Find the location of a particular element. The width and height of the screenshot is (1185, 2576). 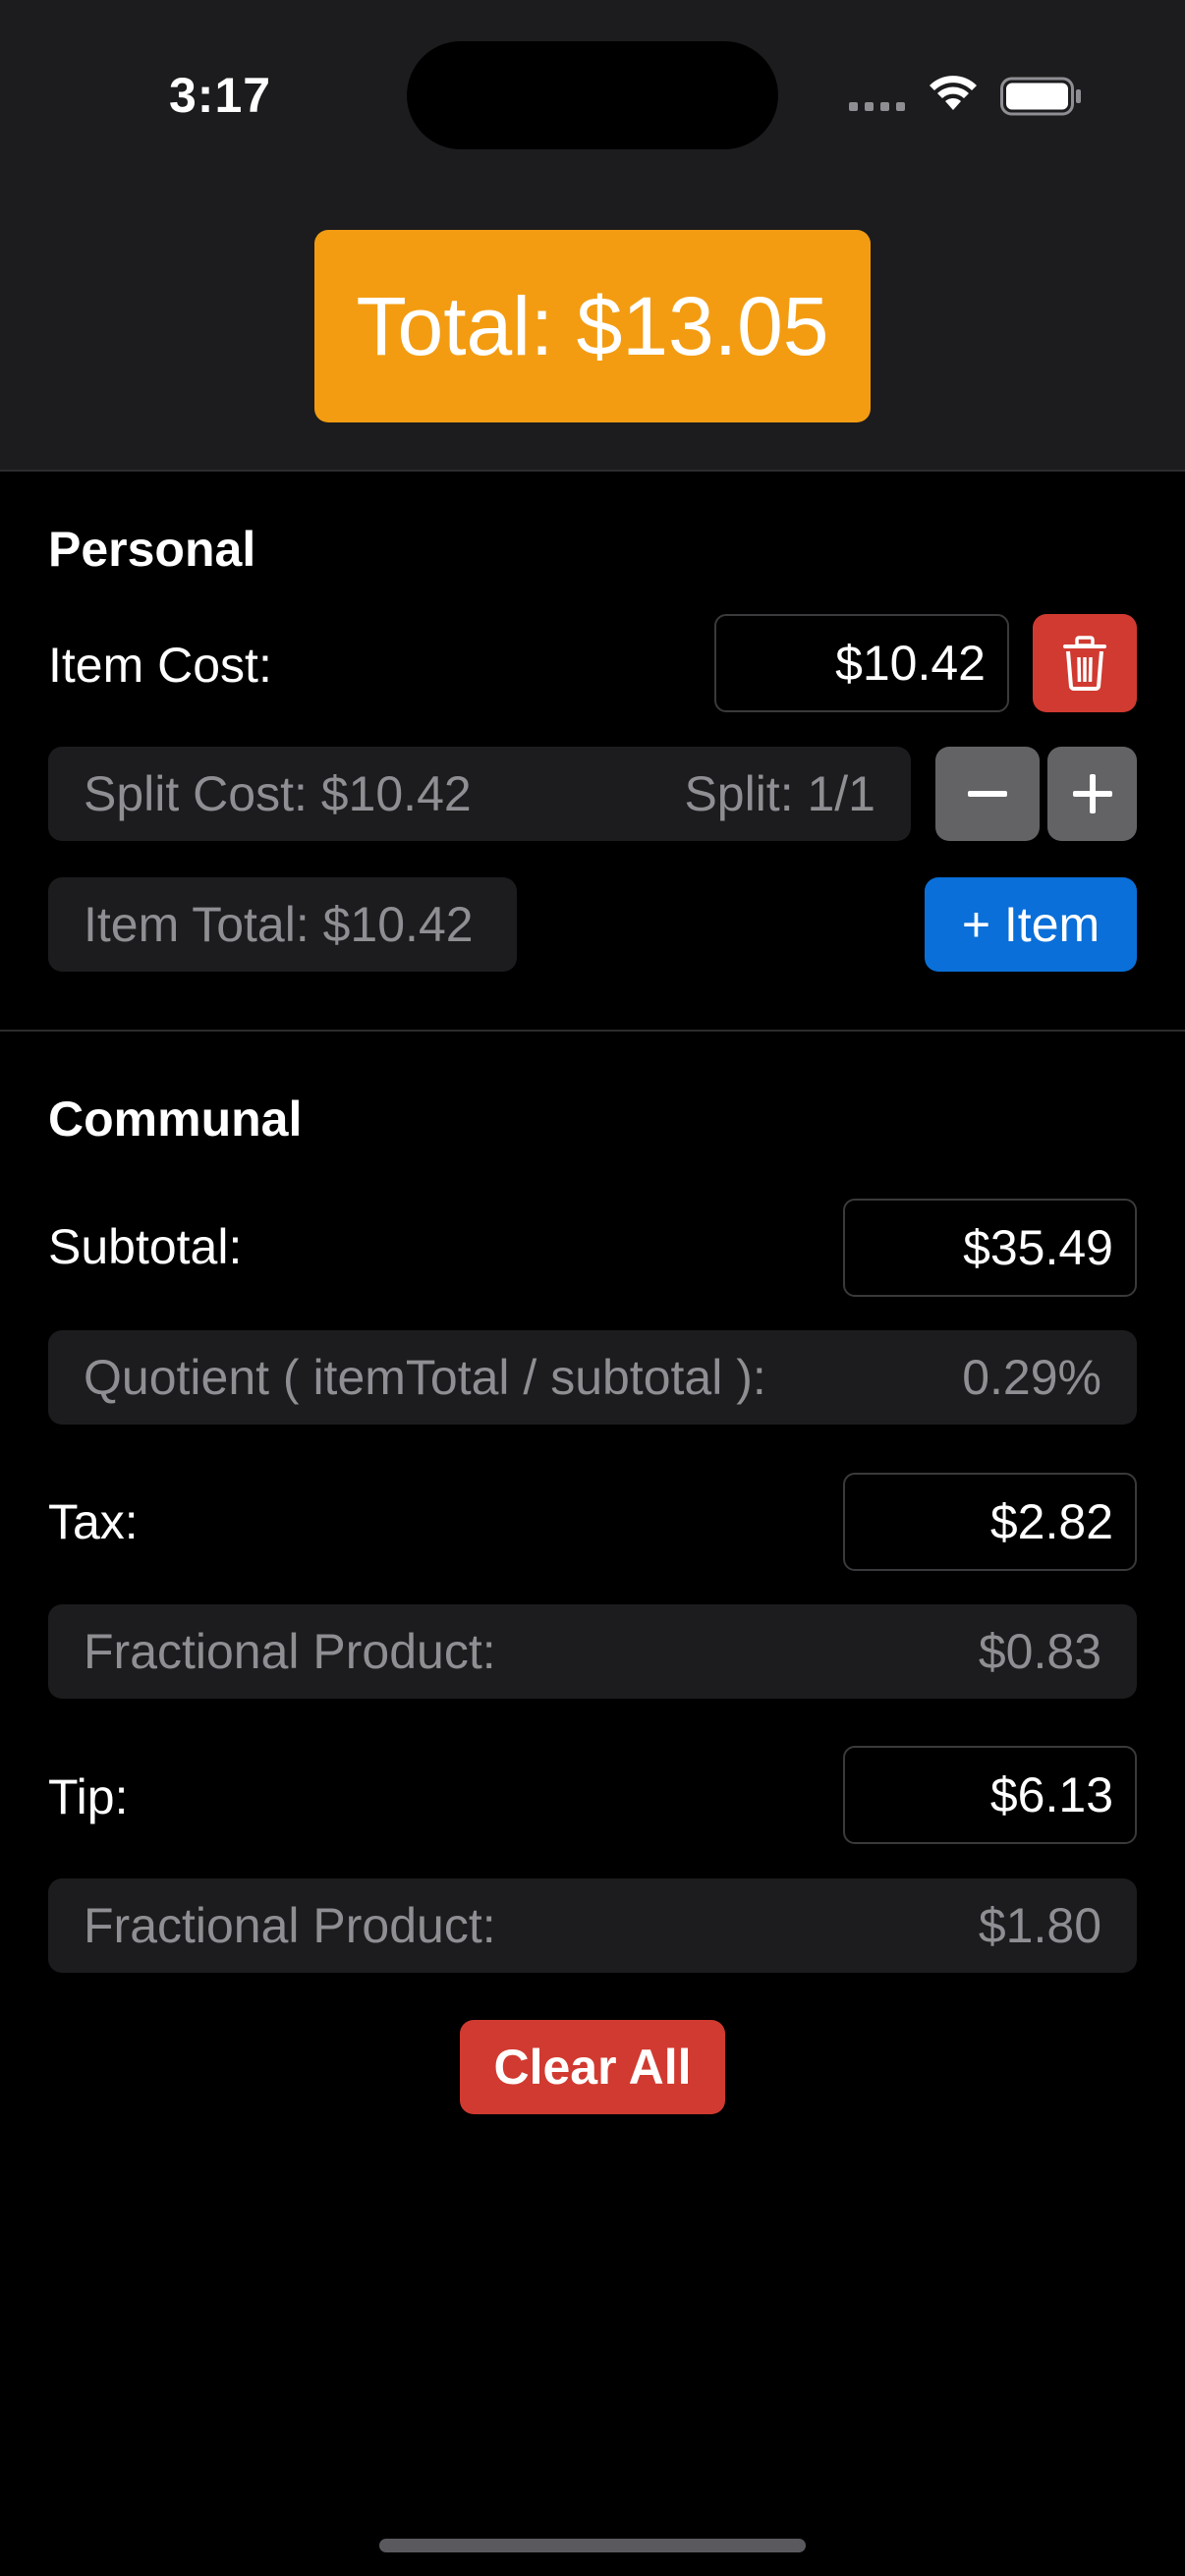

split-cost-text: Split Cost: $10.42 is located at coordinates (278, 793).